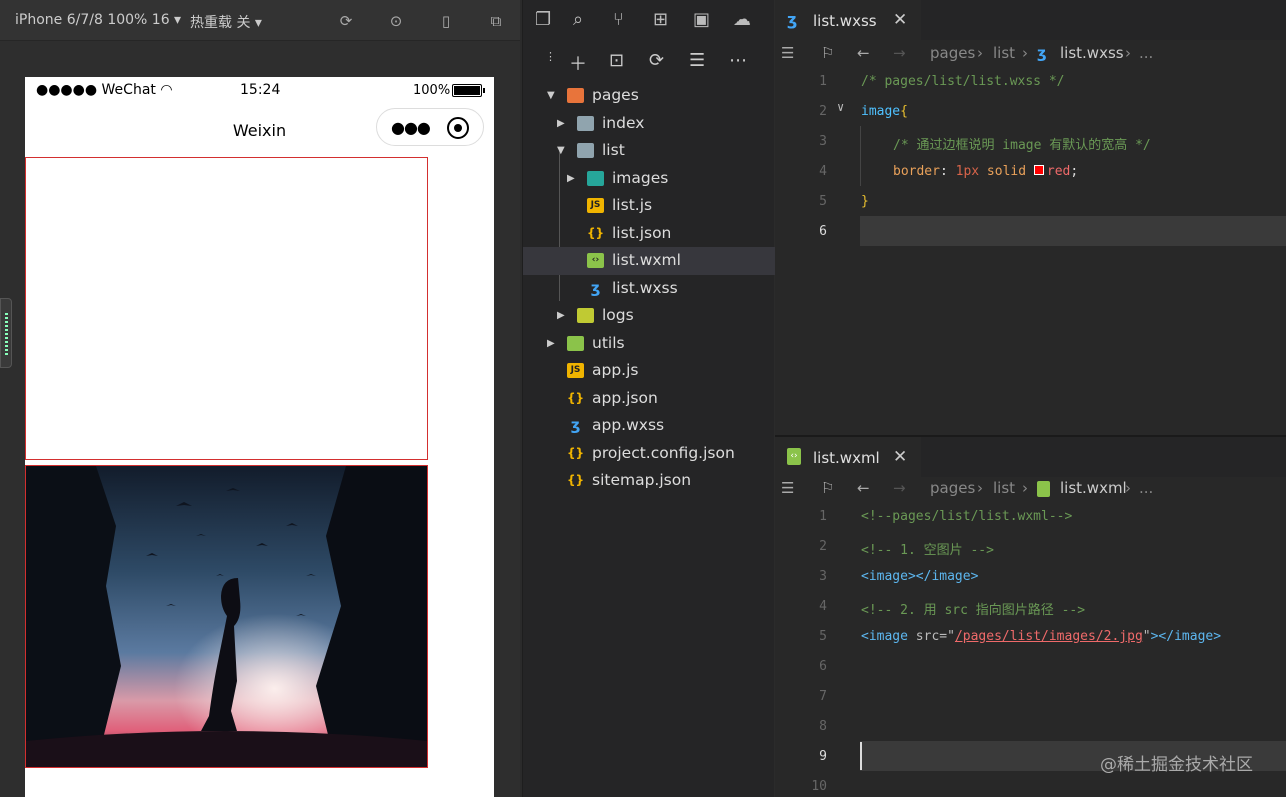 The width and height of the screenshot is (1286, 797). I want to click on tab-list-wxml: ‹› list.wxml ✕, so click(848, 457).